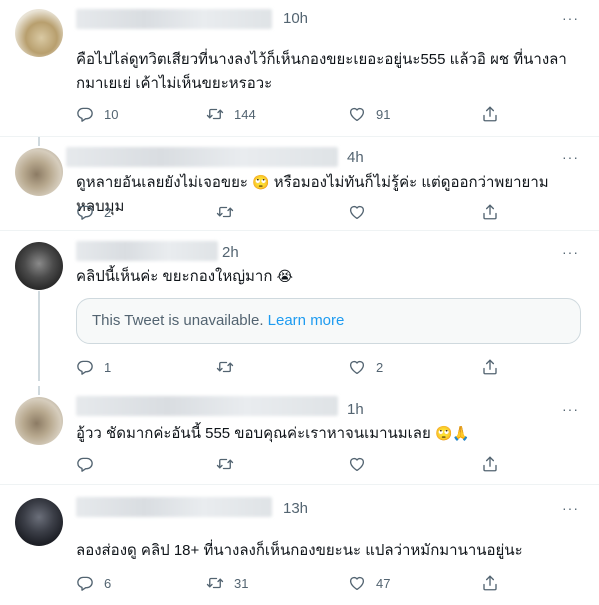  What do you see at coordinates (108, 583) in the screenshot?
I see `reply-count: 6` at bounding box center [108, 583].